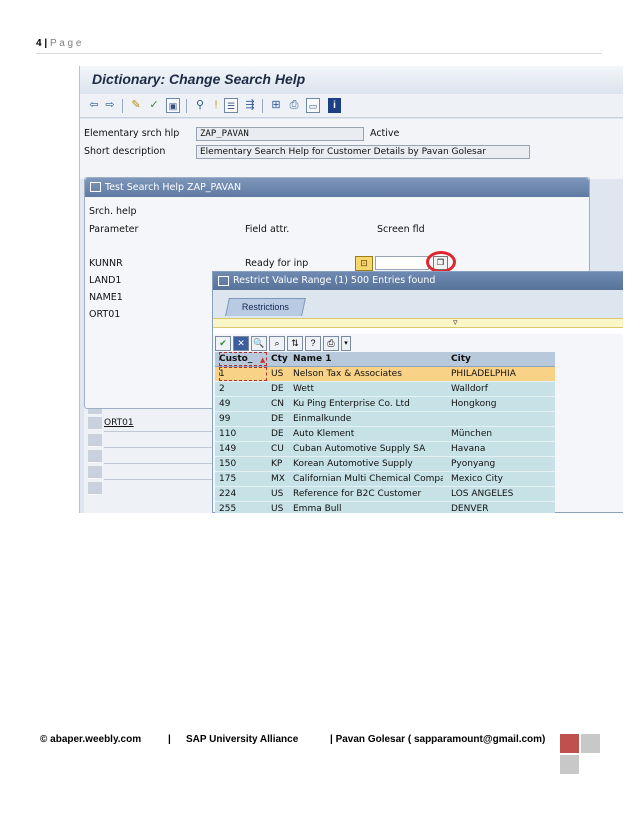 This screenshot has height=826, width=638. Describe the element at coordinates (385, 507) in the screenshot. I see `table-row: 255 US Emma Bull DENVER` at that location.